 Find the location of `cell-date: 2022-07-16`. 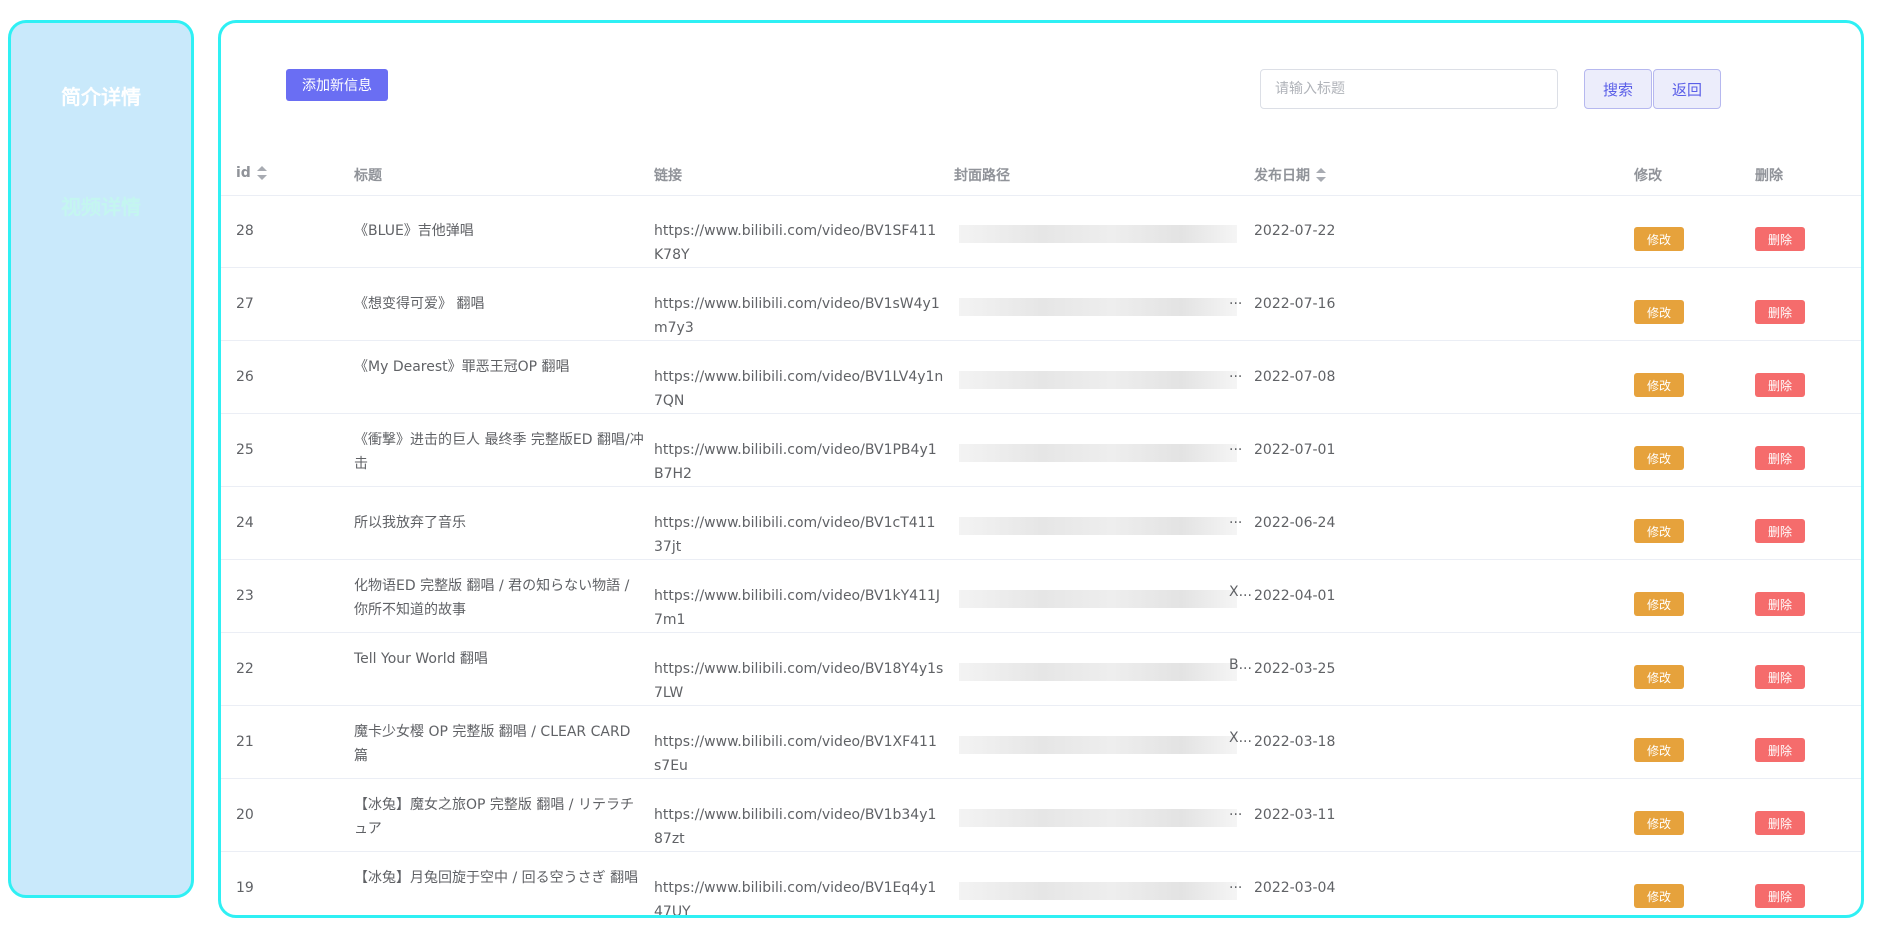

cell-date: 2022-07-16 is located at coordinates (1295, 304).